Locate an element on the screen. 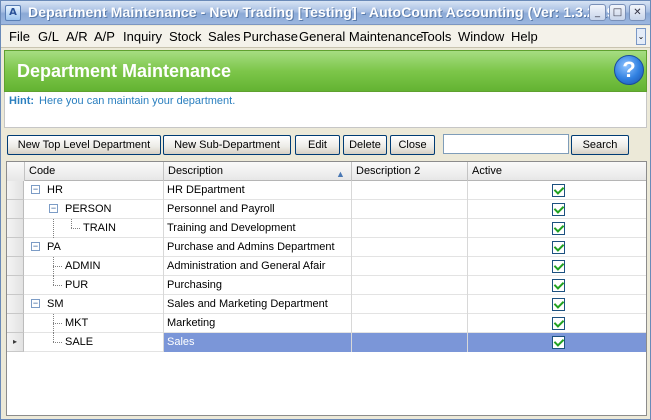  menu-file: File is located at coordinates (19, 36).